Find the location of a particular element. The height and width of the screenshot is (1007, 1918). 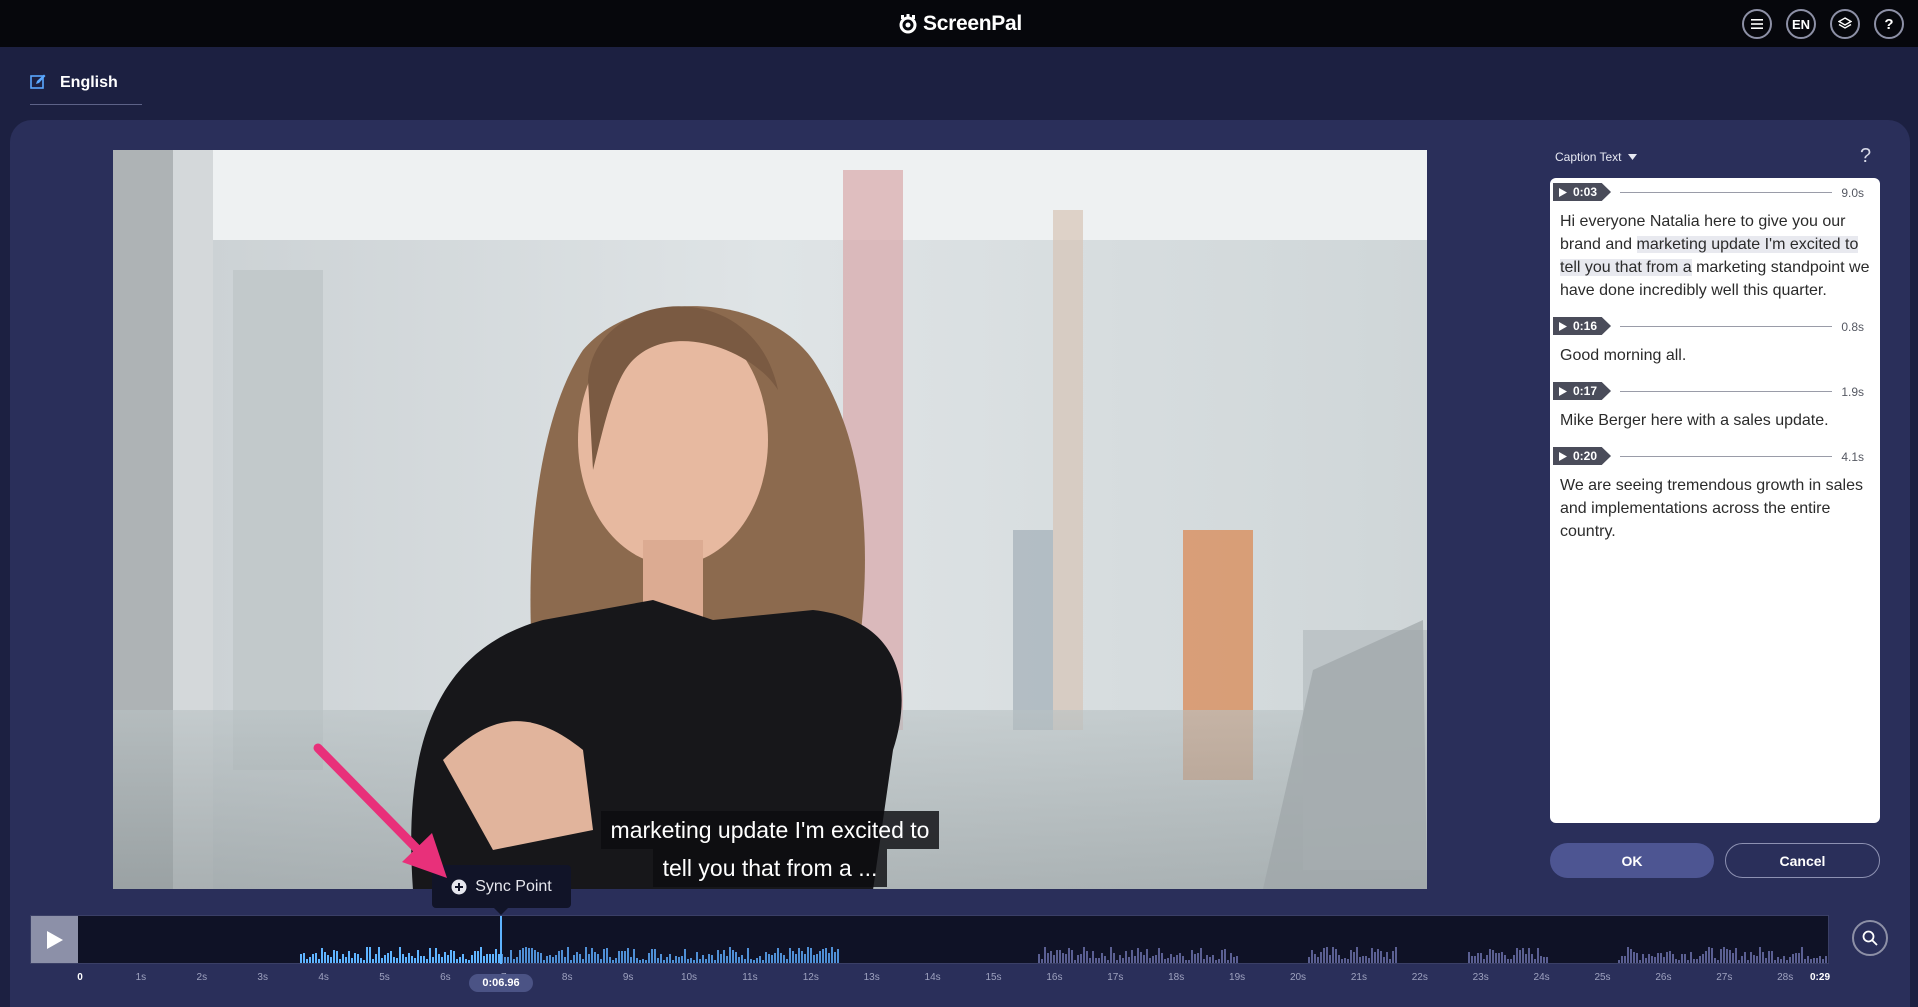

segment-duration: 9.0s is located at coordinates (1852, 193).